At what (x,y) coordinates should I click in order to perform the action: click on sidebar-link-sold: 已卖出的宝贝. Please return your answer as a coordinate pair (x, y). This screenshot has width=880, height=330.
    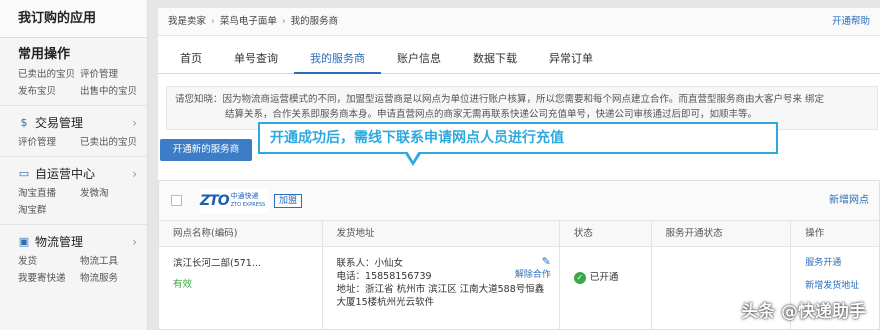
    Looking at the image, I should click on (49, 75).